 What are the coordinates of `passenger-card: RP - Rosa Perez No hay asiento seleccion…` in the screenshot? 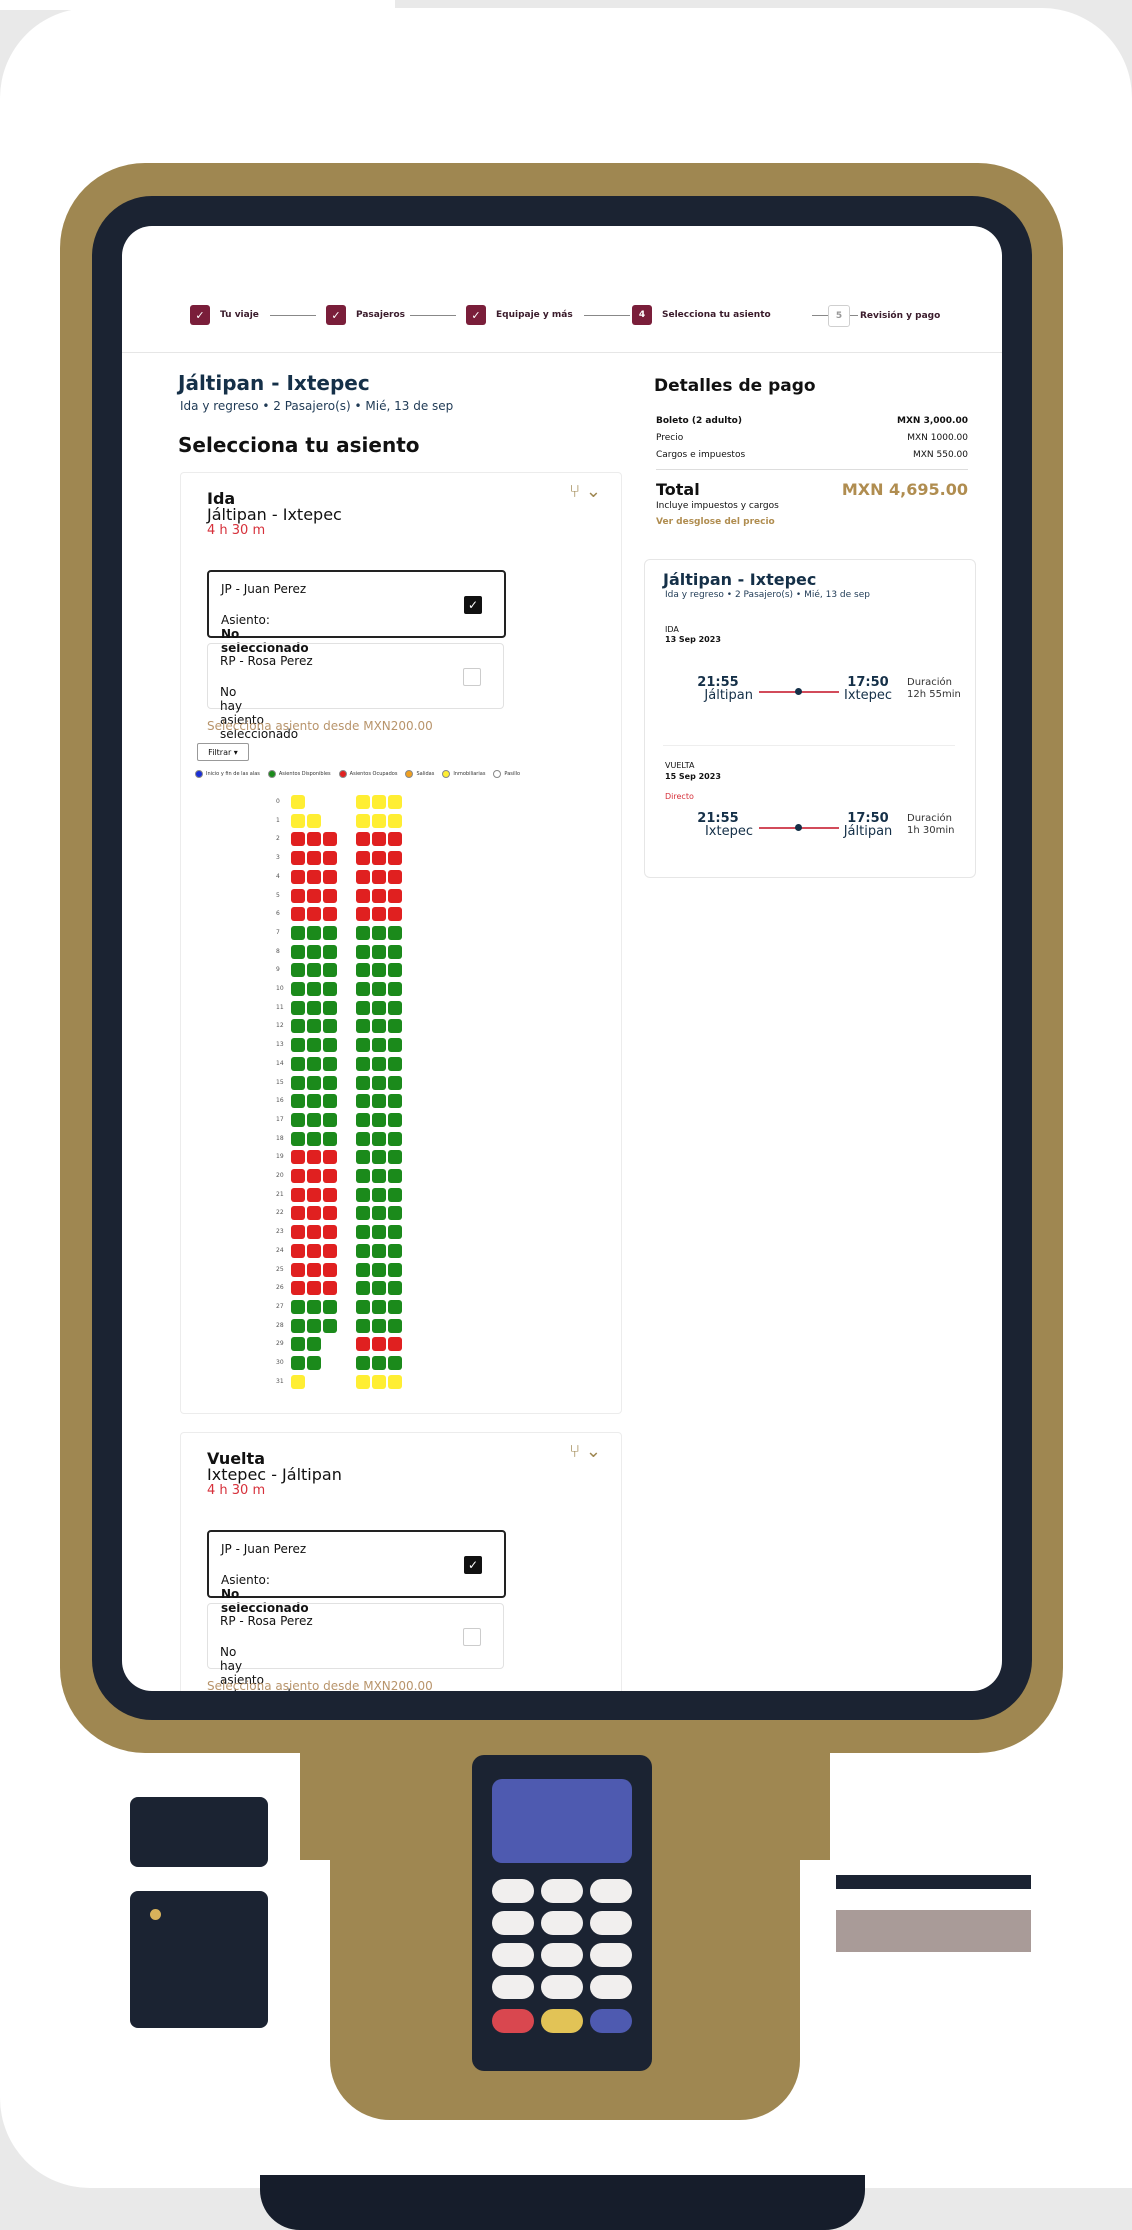 It's located at (355, 692).